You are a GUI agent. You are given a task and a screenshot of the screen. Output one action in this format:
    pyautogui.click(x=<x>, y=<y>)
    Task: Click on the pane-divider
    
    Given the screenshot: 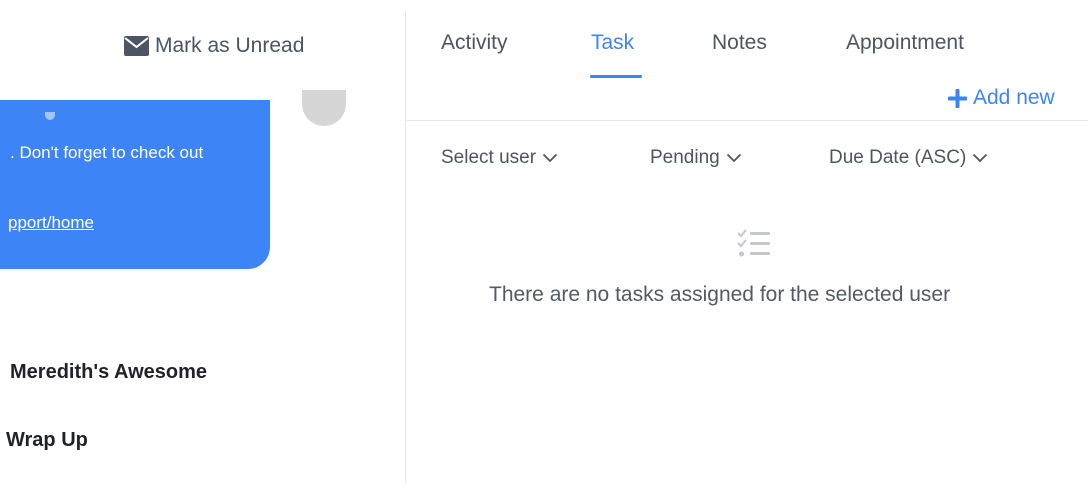 What is the action you would take?
    pyautogui.click(x=405, y=247)
    